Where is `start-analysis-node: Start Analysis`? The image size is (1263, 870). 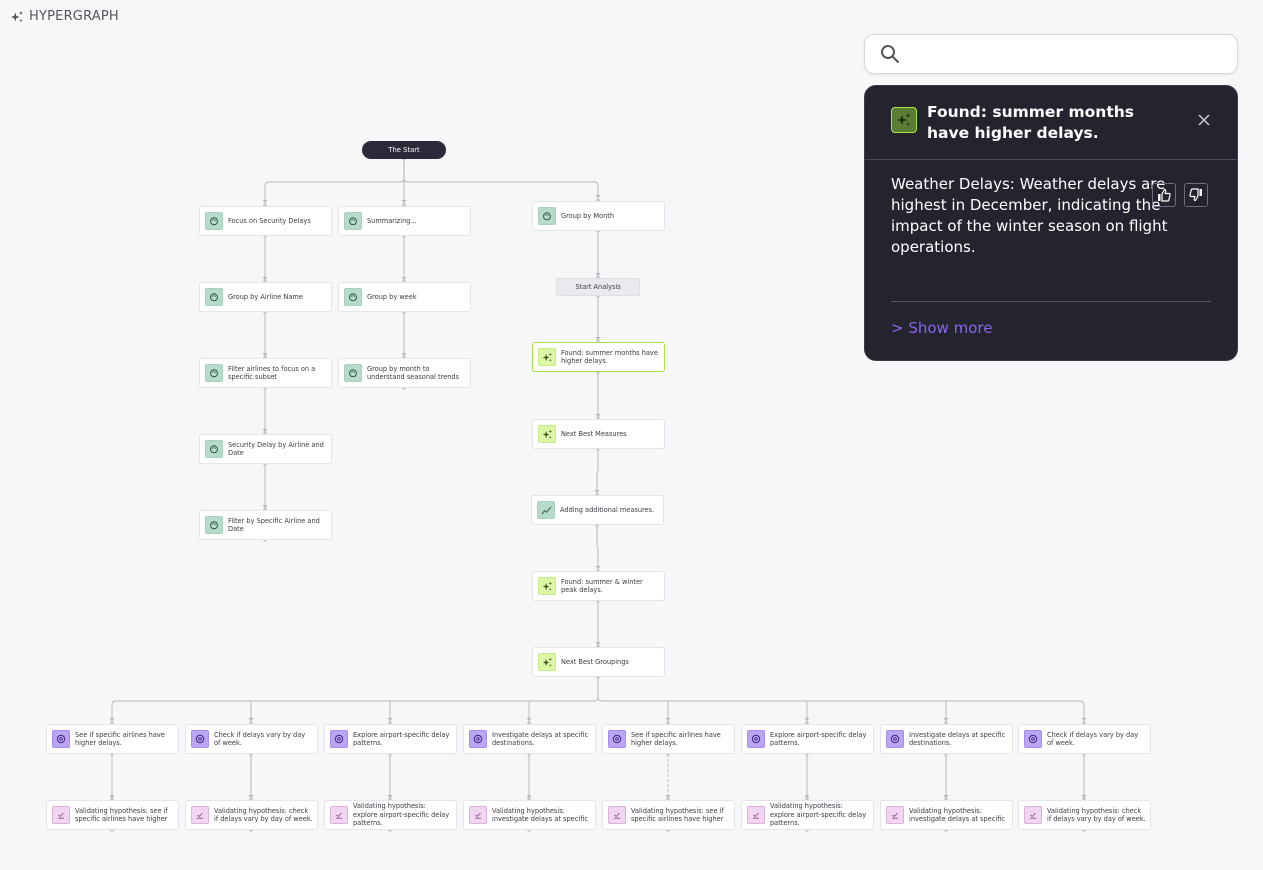
start-analysis-node: Start Analysis is located at coordinates (598, 287).